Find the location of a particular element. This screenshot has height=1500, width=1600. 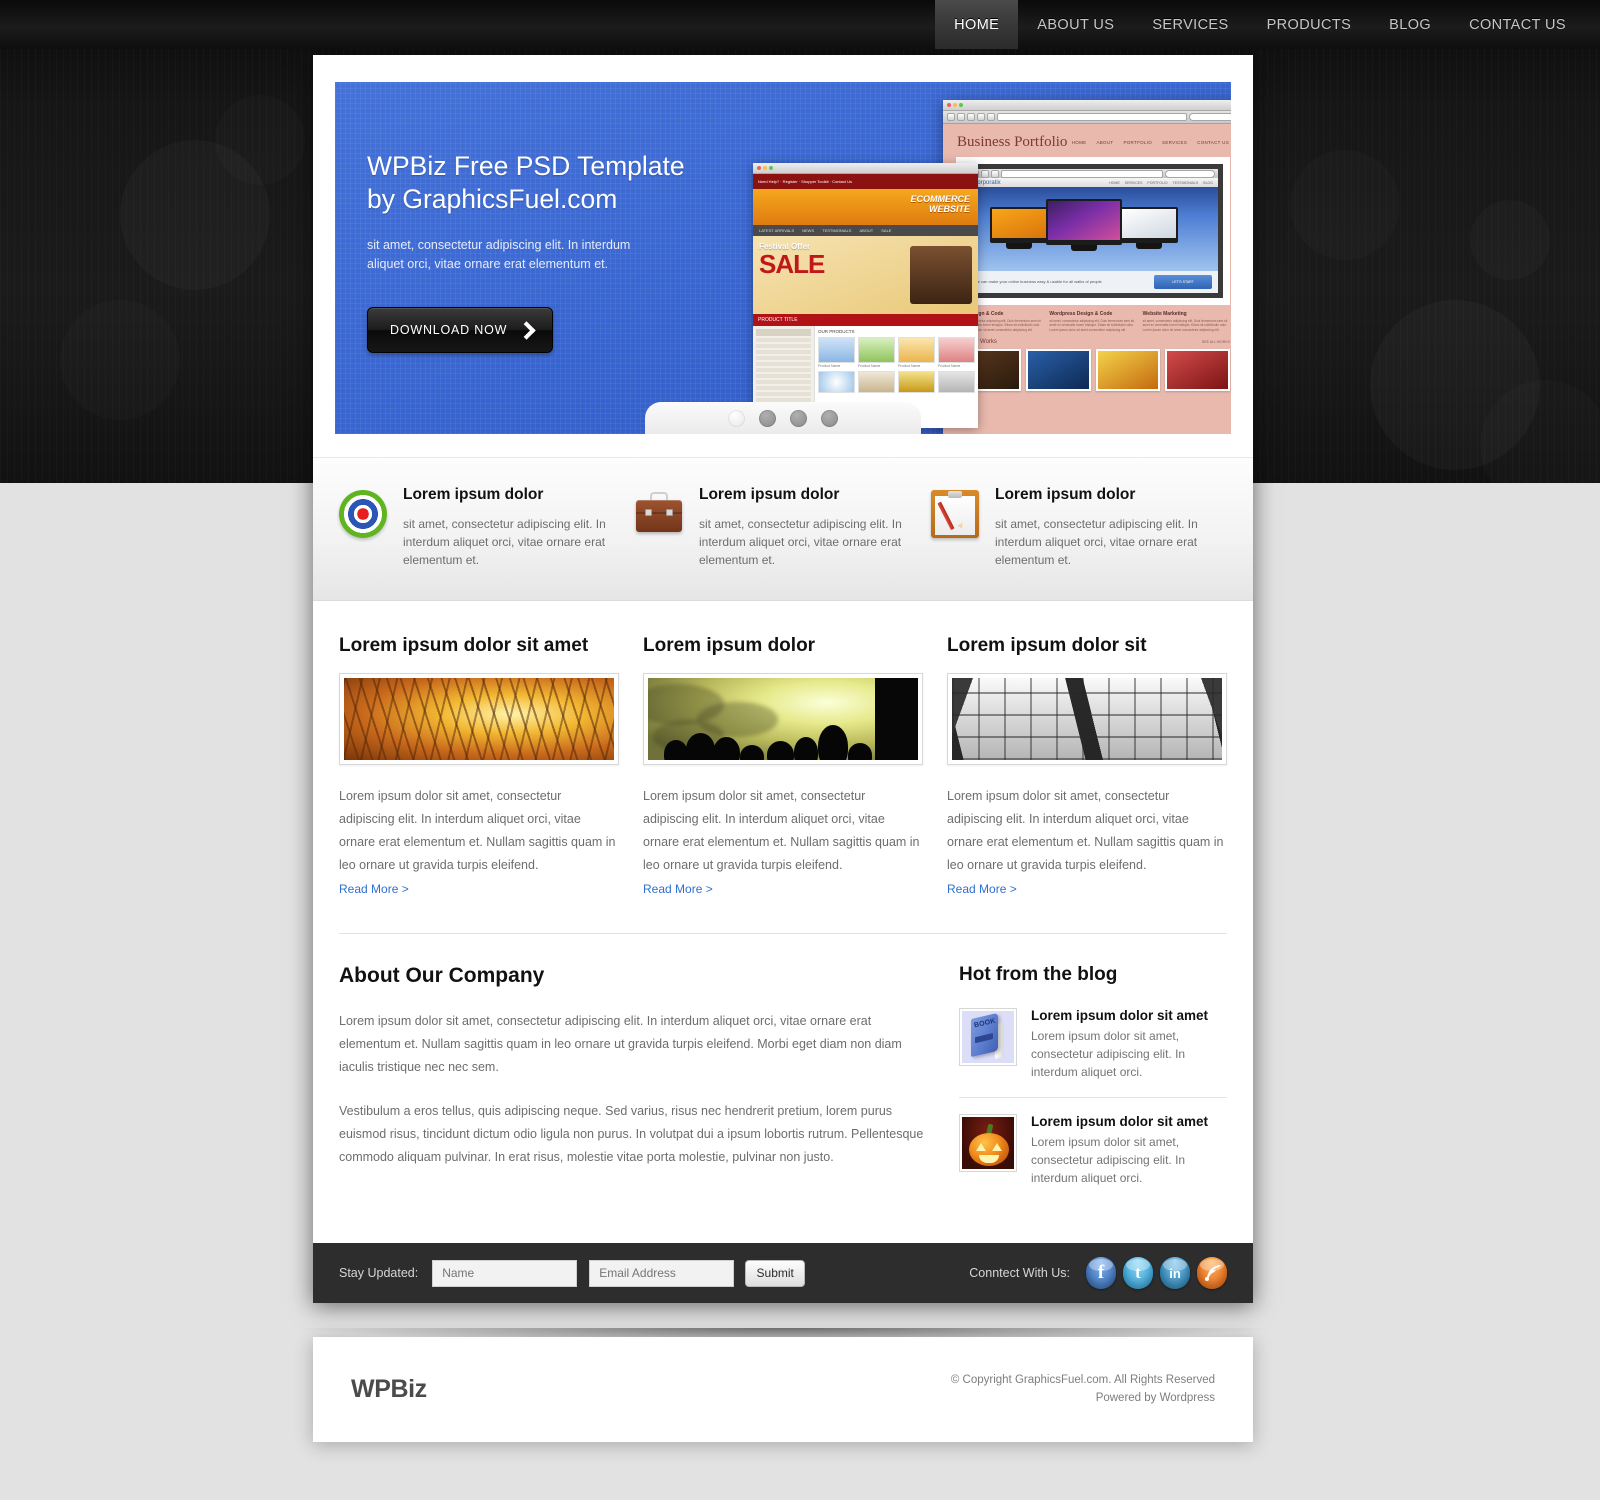

read-more-link-2: Read More > is located at coordinates (678, 889).